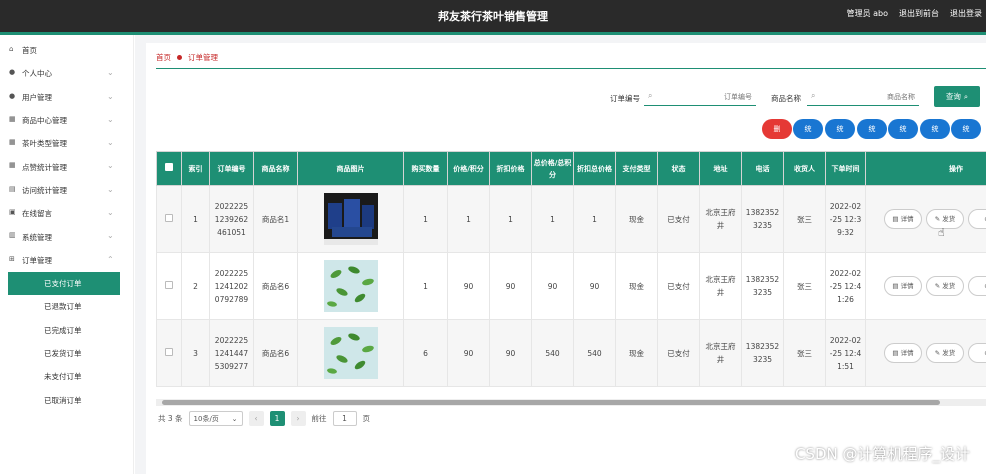 This screenshot has width=986, height=474. Describe the element at coordinates (37, 74) in the screenshot. I see `sidebar-item-label: 个人中心` at that location.